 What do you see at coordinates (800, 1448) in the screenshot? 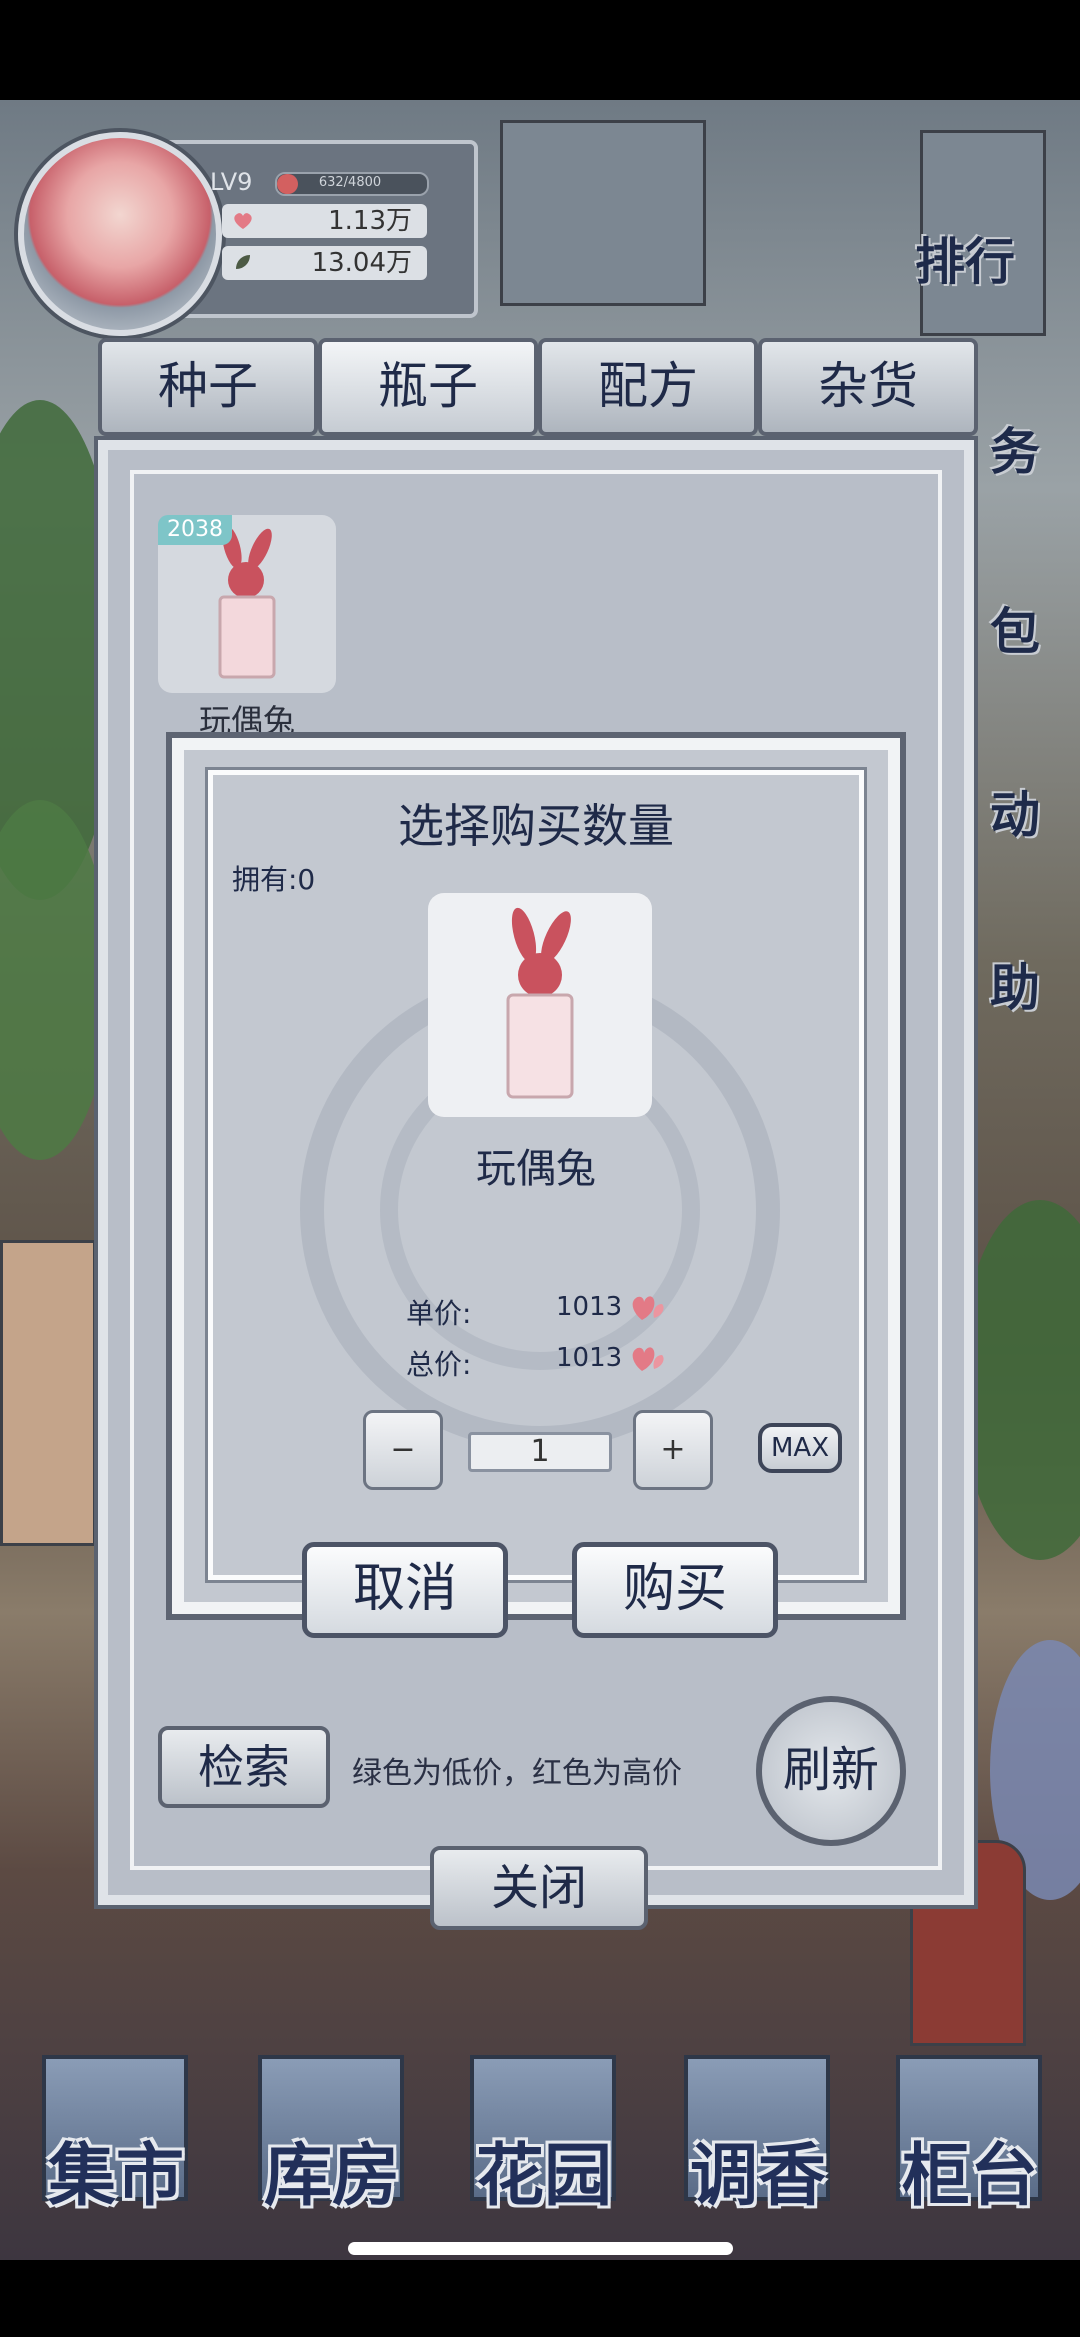
I see `max-button: MAX` at bounding box center [800, 1448].